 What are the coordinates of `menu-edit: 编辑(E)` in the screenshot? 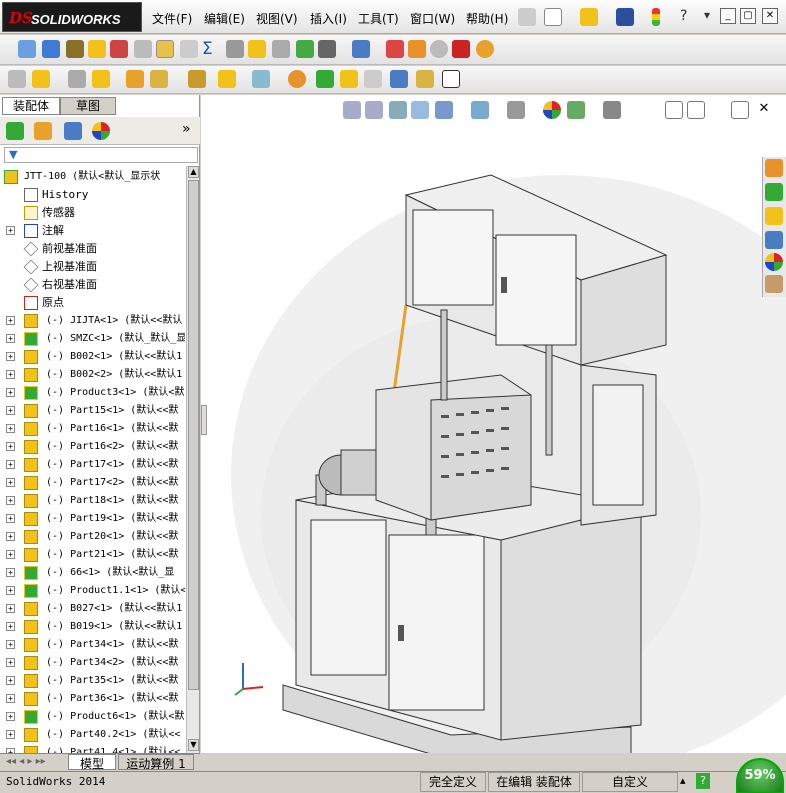 It's located at (224, 18).